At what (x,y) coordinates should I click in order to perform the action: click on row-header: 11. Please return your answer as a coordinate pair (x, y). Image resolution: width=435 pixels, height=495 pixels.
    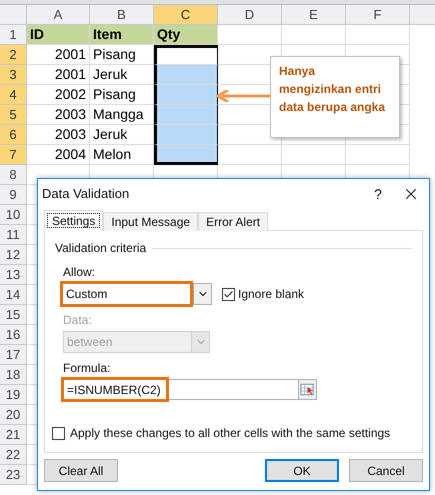
    Looking at the image, I should click on (13, 235).